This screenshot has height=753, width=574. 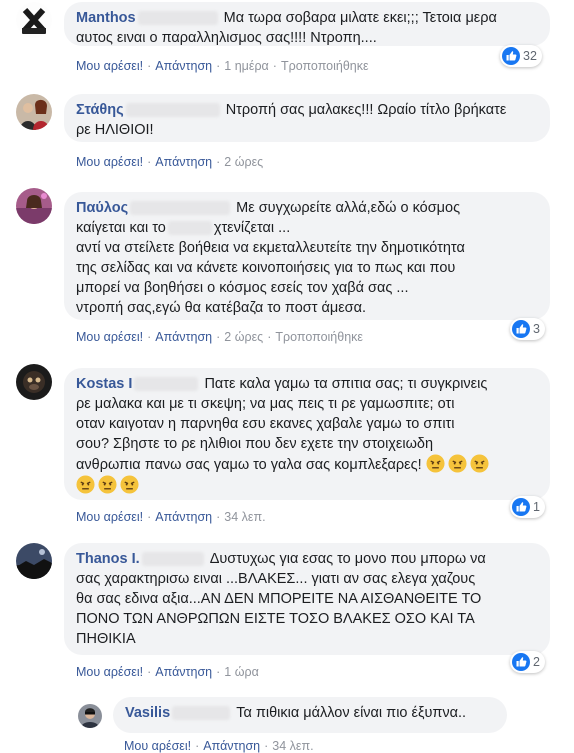 I want to click on comment-actions: Μου αρέσει! · Απάντηση · 2 ώρες, so click(x=170, y=162).